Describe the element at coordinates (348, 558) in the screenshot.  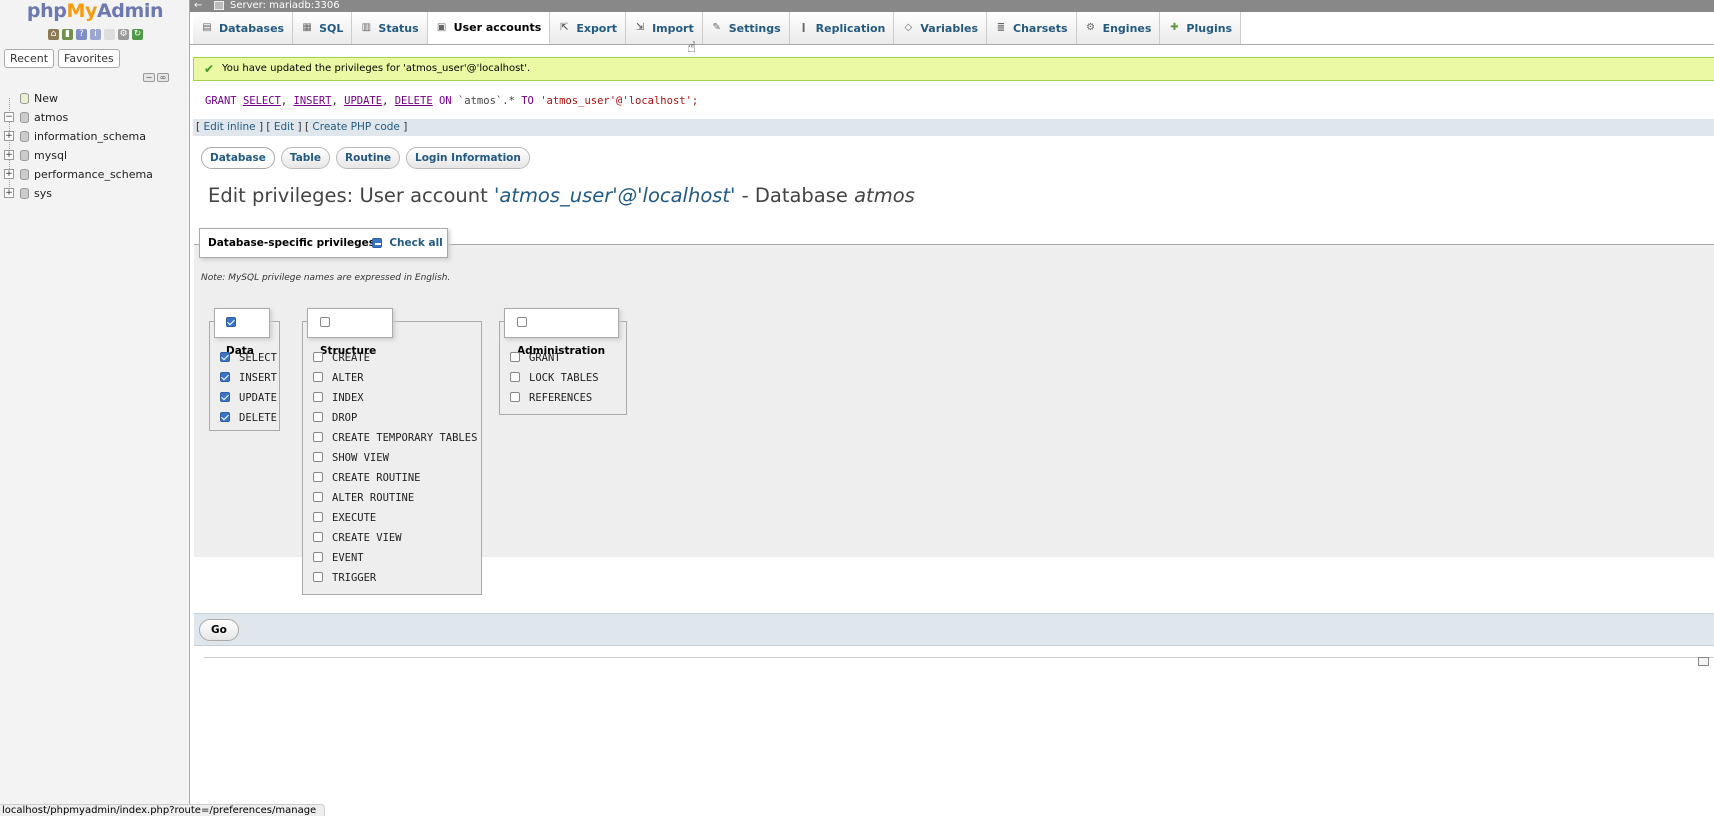
I see `privilege-label: EVENT` at that location.